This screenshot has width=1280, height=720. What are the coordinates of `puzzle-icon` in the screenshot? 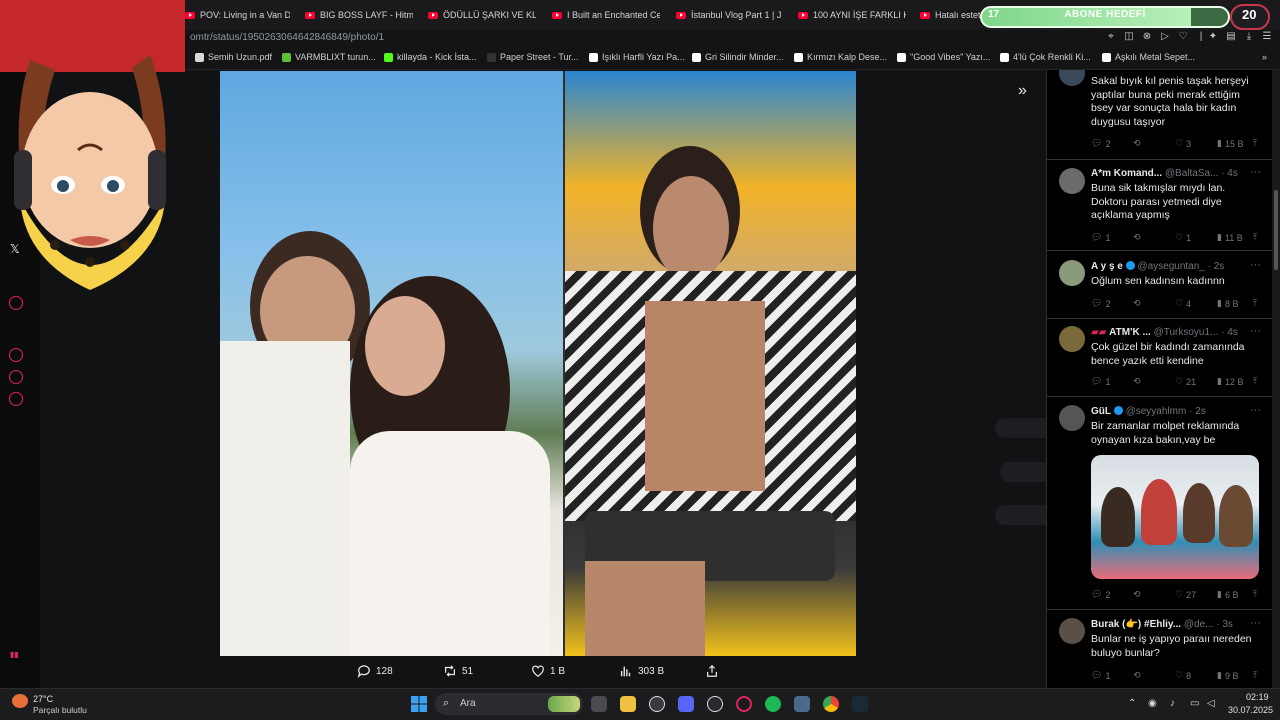 It's located at (16, 377).